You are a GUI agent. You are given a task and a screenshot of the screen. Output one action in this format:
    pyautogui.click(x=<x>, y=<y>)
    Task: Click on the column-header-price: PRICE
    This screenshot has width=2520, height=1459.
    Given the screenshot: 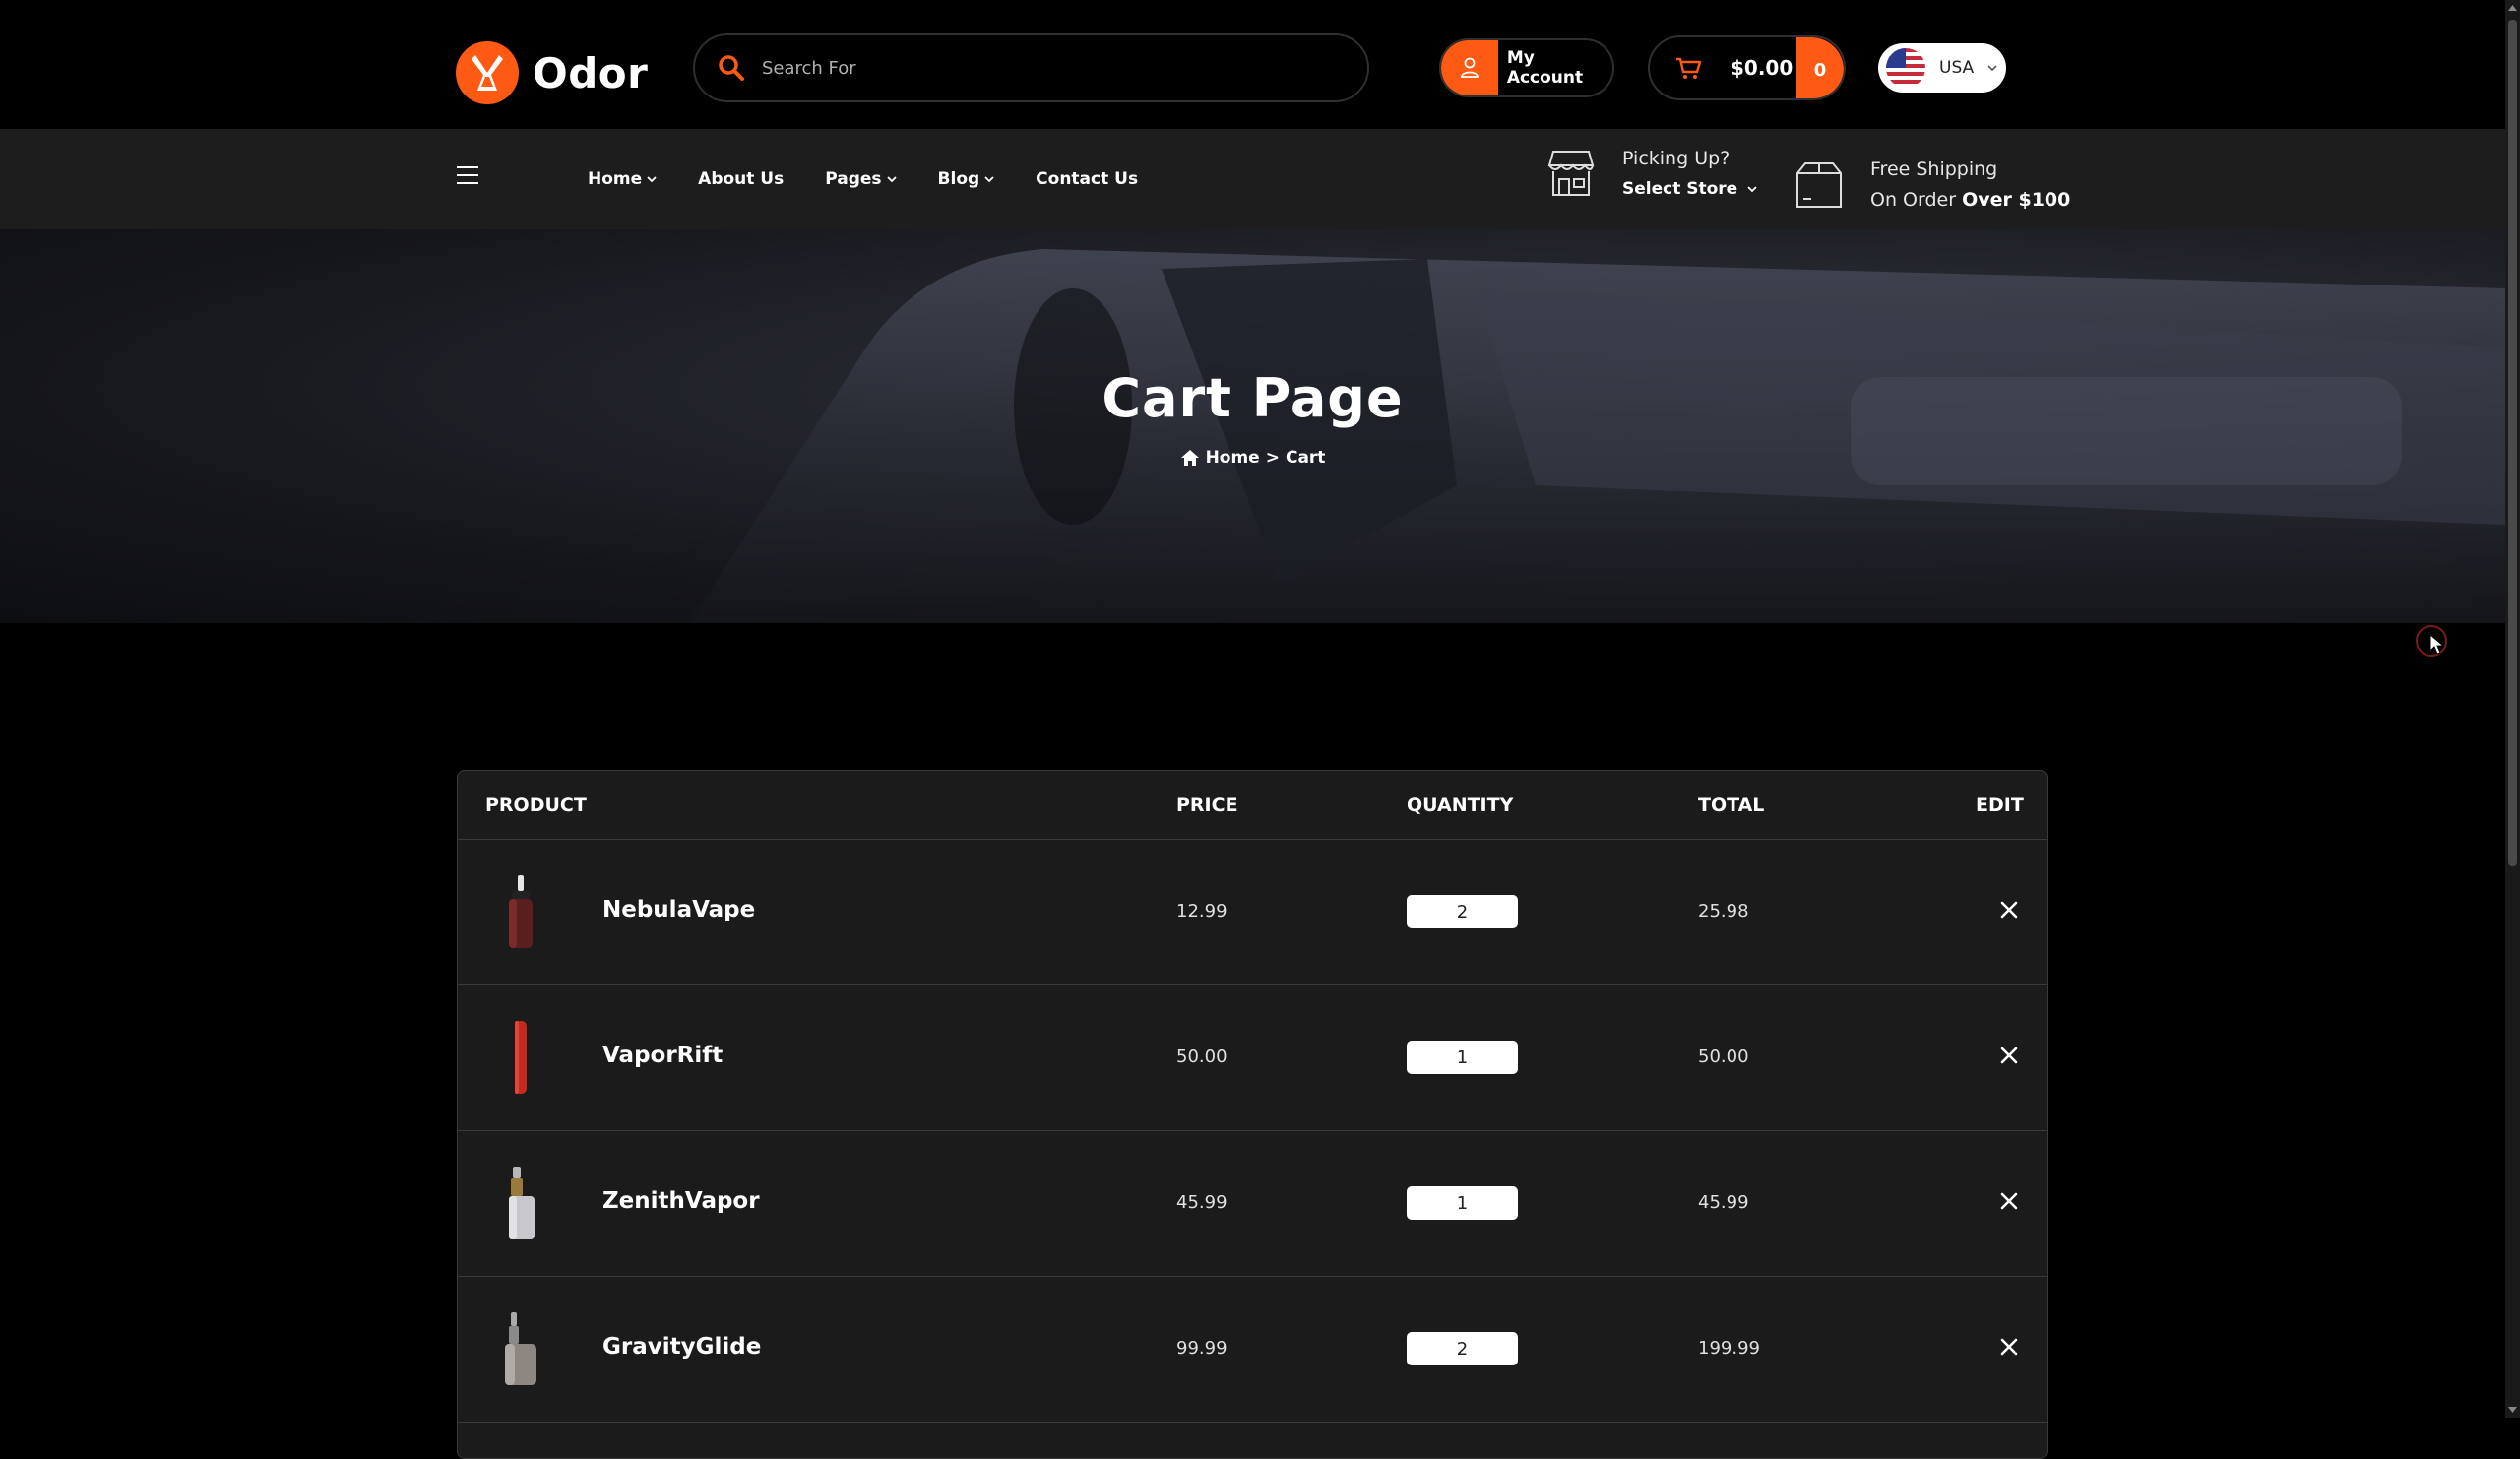 What is the action you would take?
    pyautogui.click(x=1207, y=805)
    